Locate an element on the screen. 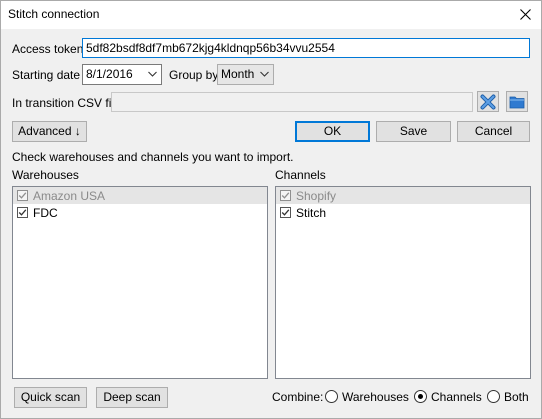  warehouse-item: FDC is located at coordinates (140, 212).